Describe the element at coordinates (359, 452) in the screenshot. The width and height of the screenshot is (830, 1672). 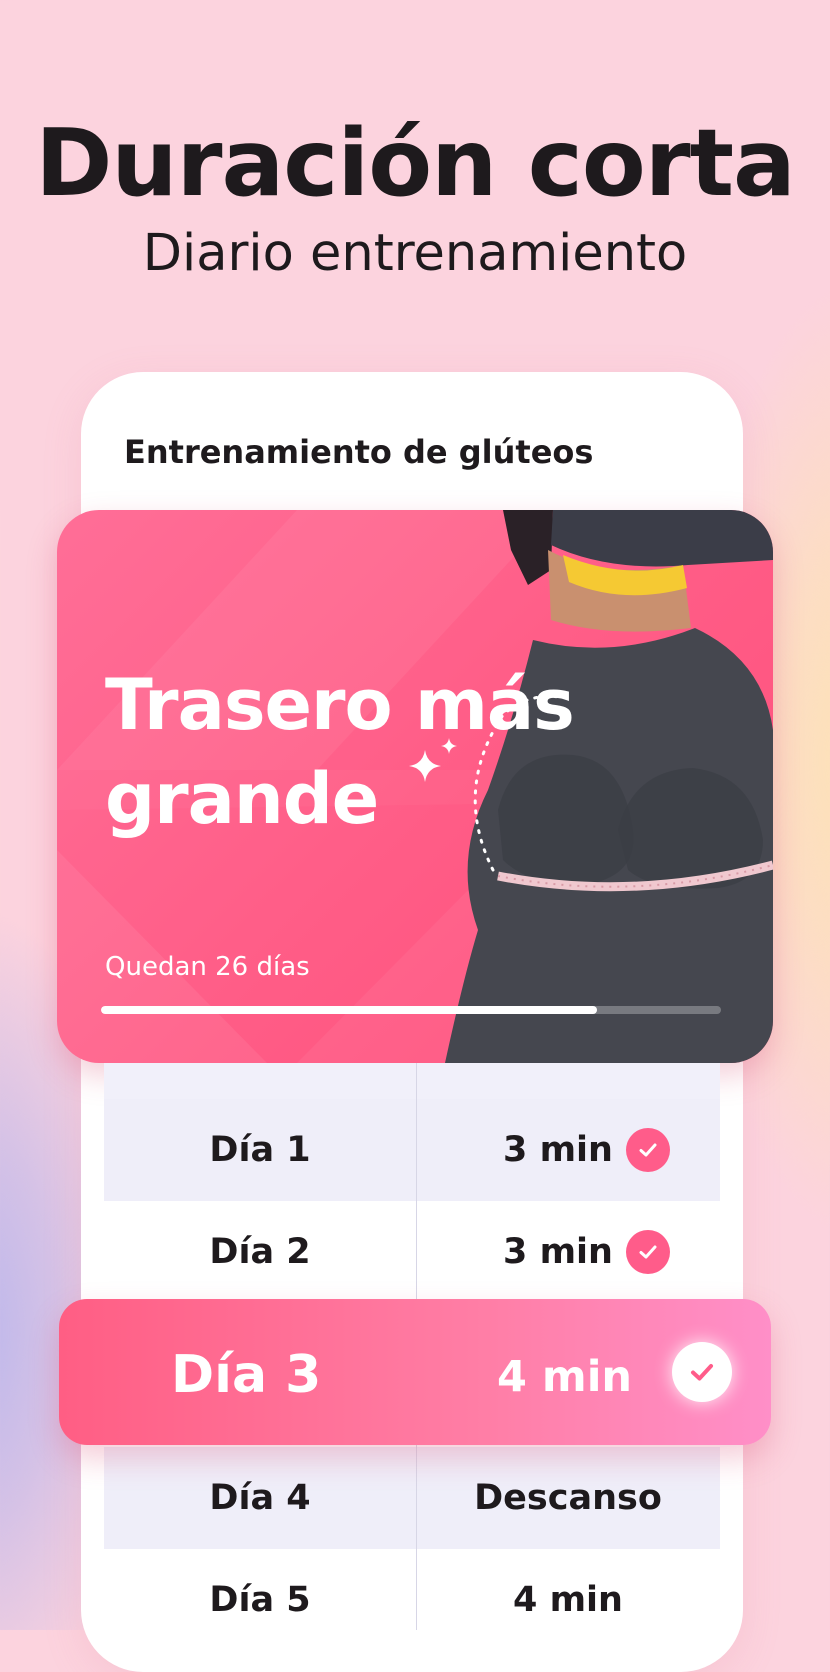
I see `workout-plan-title: Entrenamiento de glúteos` at that location.